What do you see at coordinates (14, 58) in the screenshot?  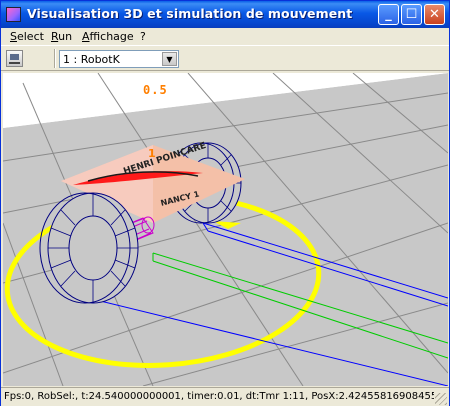 I see `robot-tool-icon` at bounding box center [14, 58].